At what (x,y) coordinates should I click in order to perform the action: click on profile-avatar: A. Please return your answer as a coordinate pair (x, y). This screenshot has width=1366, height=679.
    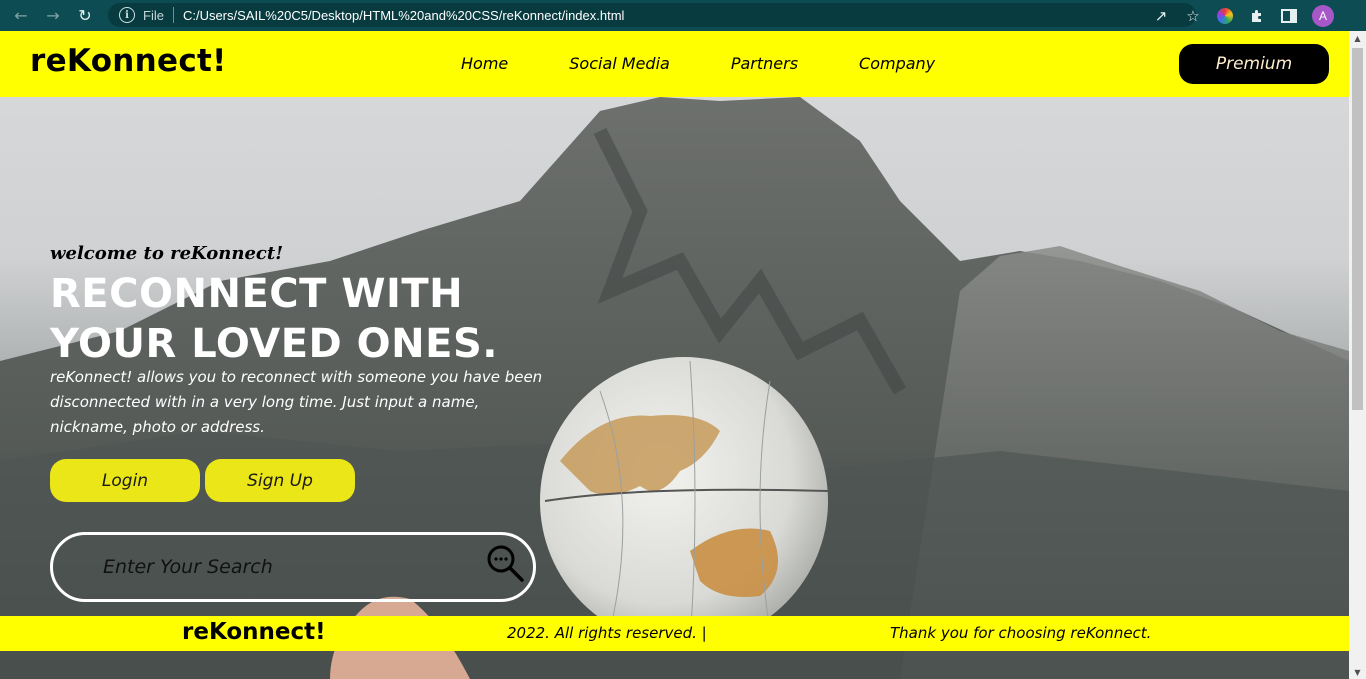
    Looking at the image, I should click on (1323, 15).